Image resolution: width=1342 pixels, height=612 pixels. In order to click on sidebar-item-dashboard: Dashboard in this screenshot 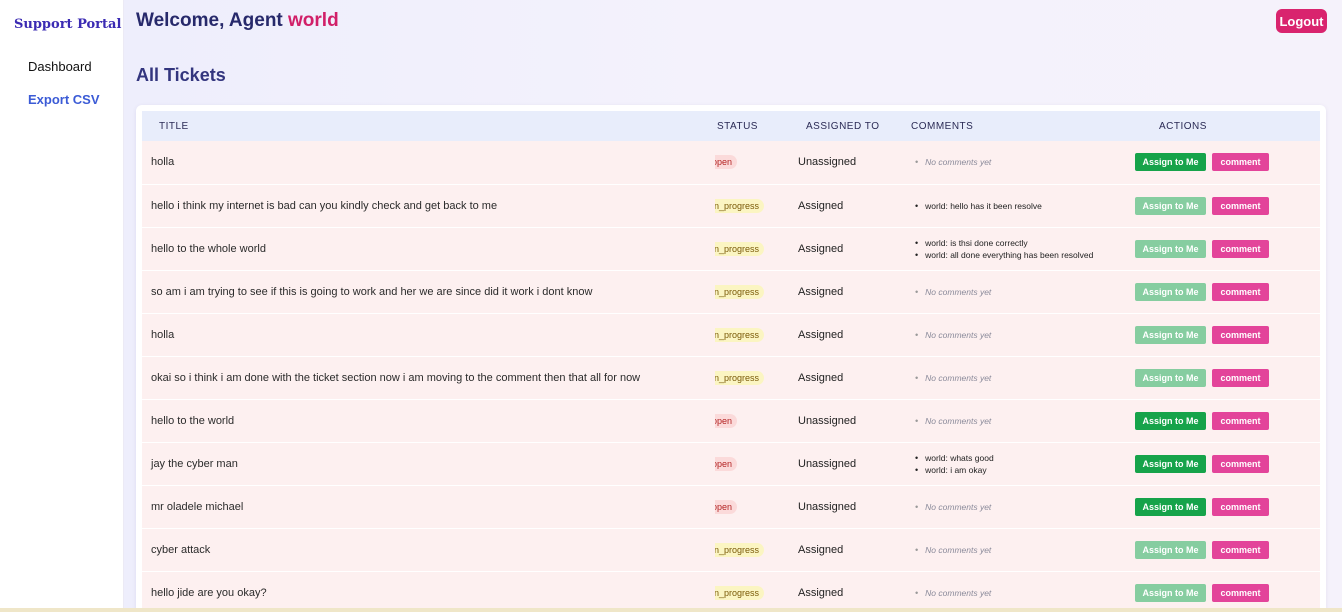, I will do `click(60, 66)`.